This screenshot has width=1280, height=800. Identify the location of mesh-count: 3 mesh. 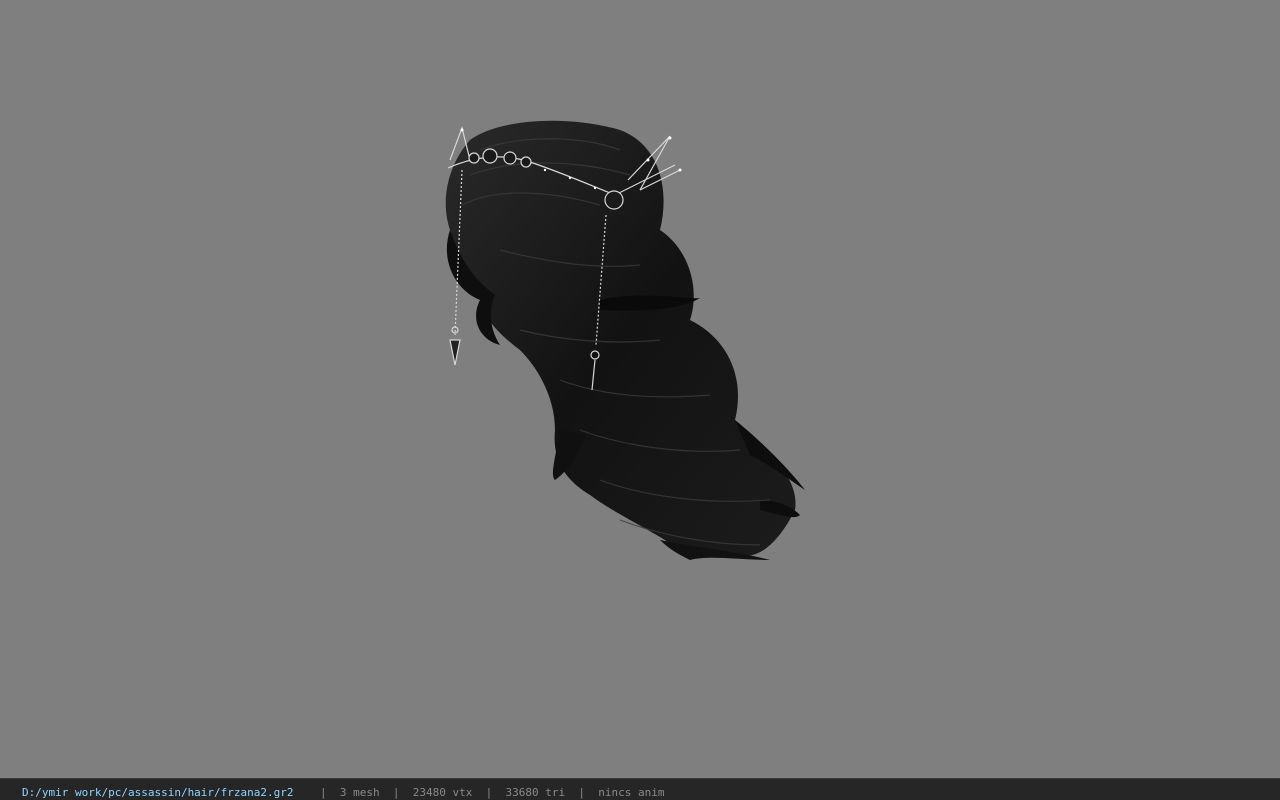
(359, 792).